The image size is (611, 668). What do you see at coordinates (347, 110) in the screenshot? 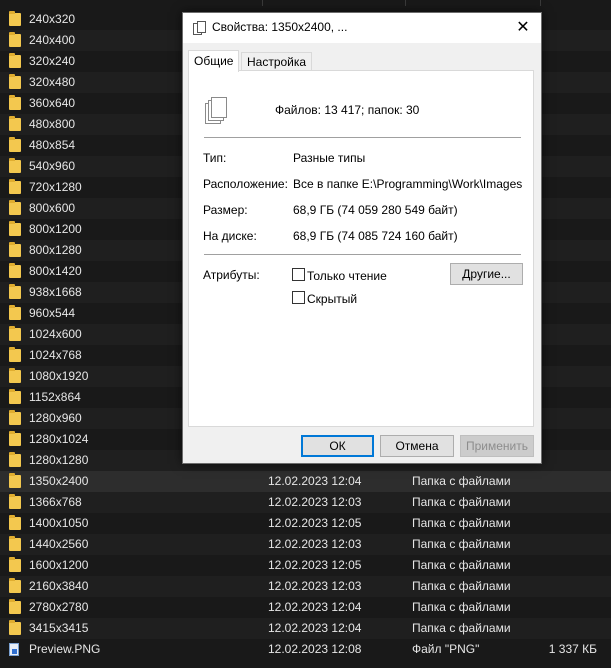
I see `files-summary: Файлов: 13 417; папок: 30` at bounding box center [347, 110].